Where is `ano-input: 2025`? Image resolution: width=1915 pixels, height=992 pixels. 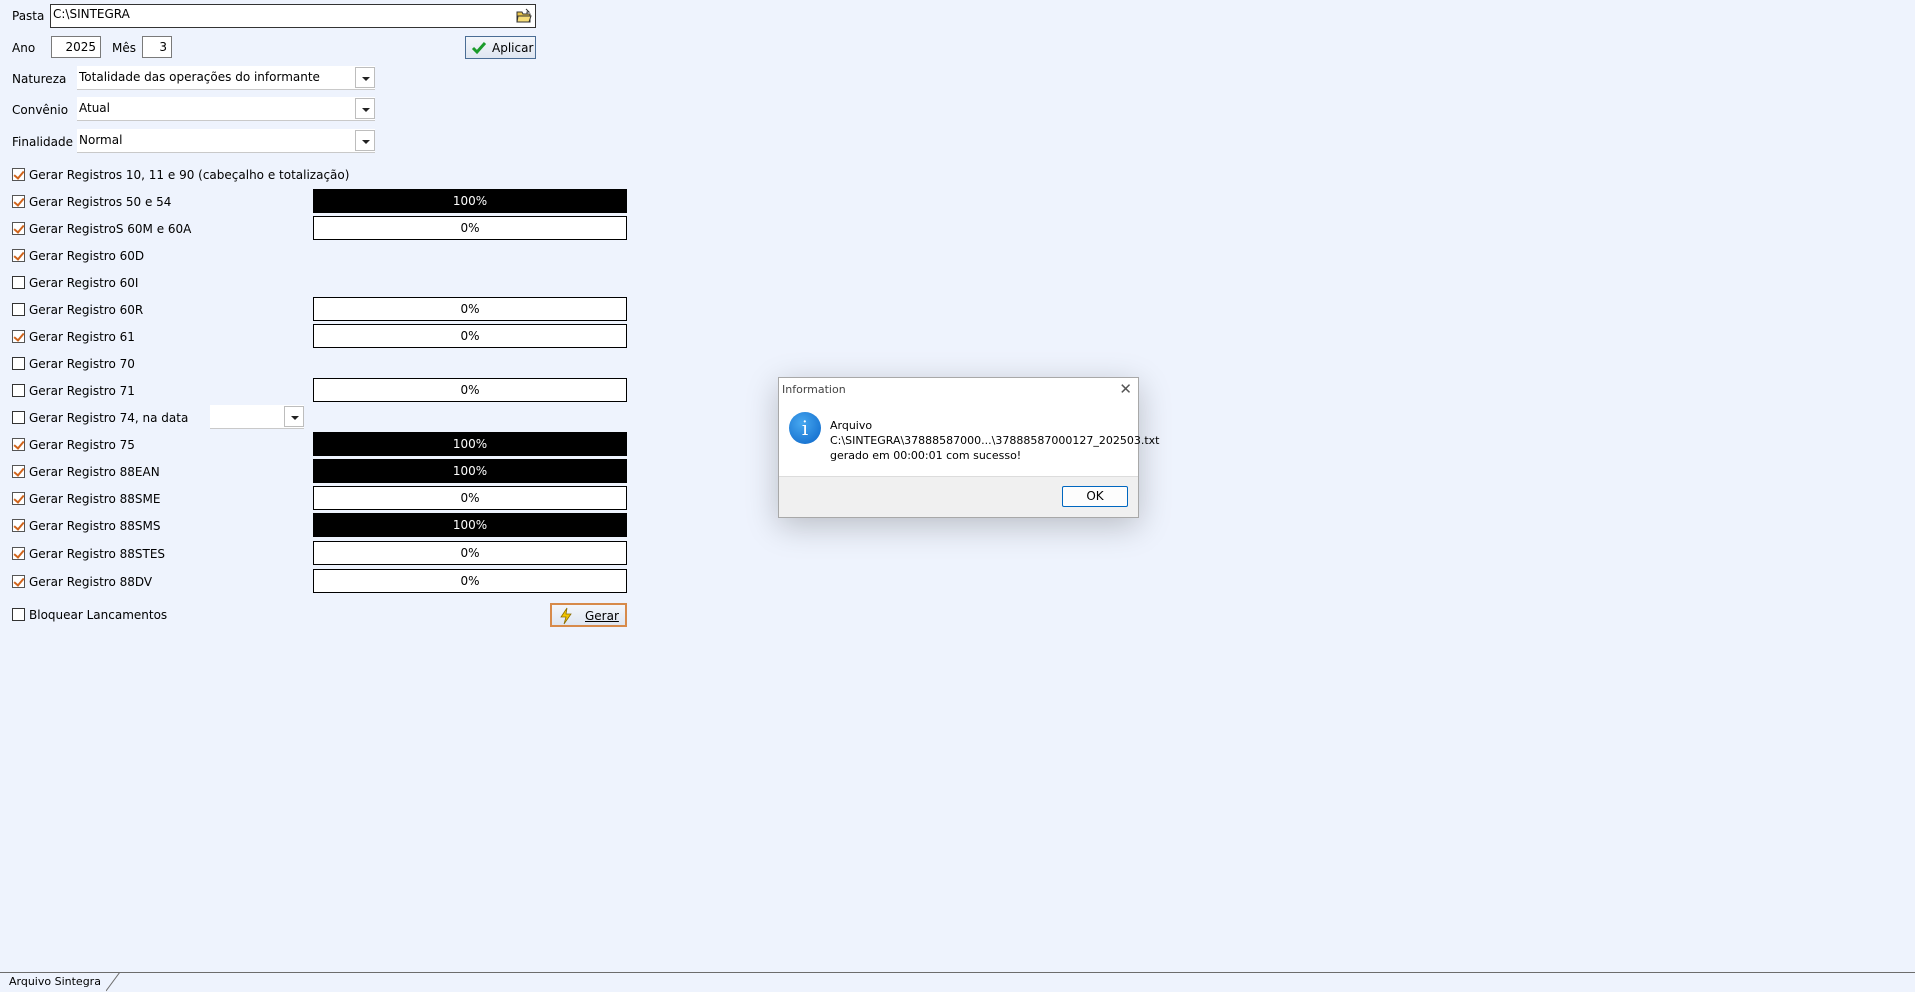
ano-input: 2025 is located at coordinates (76, 47).